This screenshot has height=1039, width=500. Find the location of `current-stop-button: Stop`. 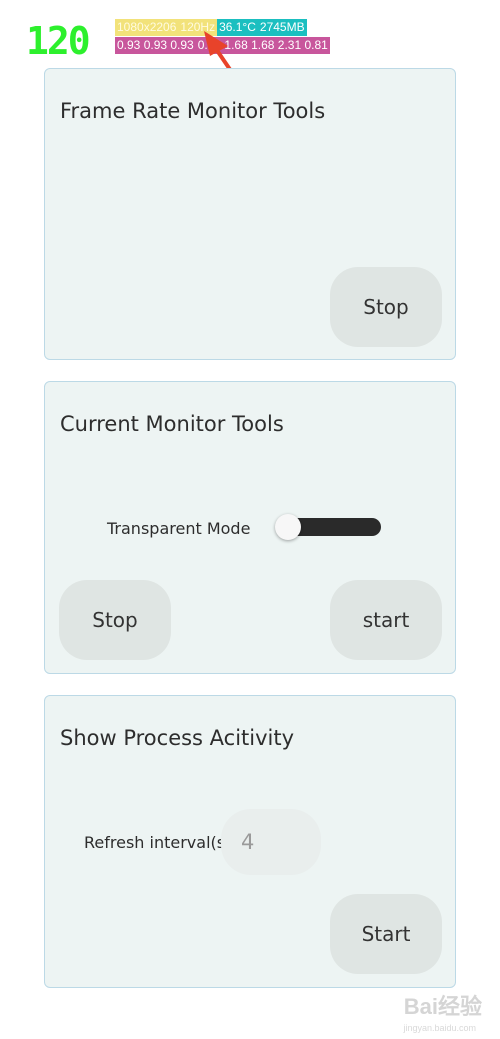

current-stop-button: Stop is located at coordinates (115, 620).